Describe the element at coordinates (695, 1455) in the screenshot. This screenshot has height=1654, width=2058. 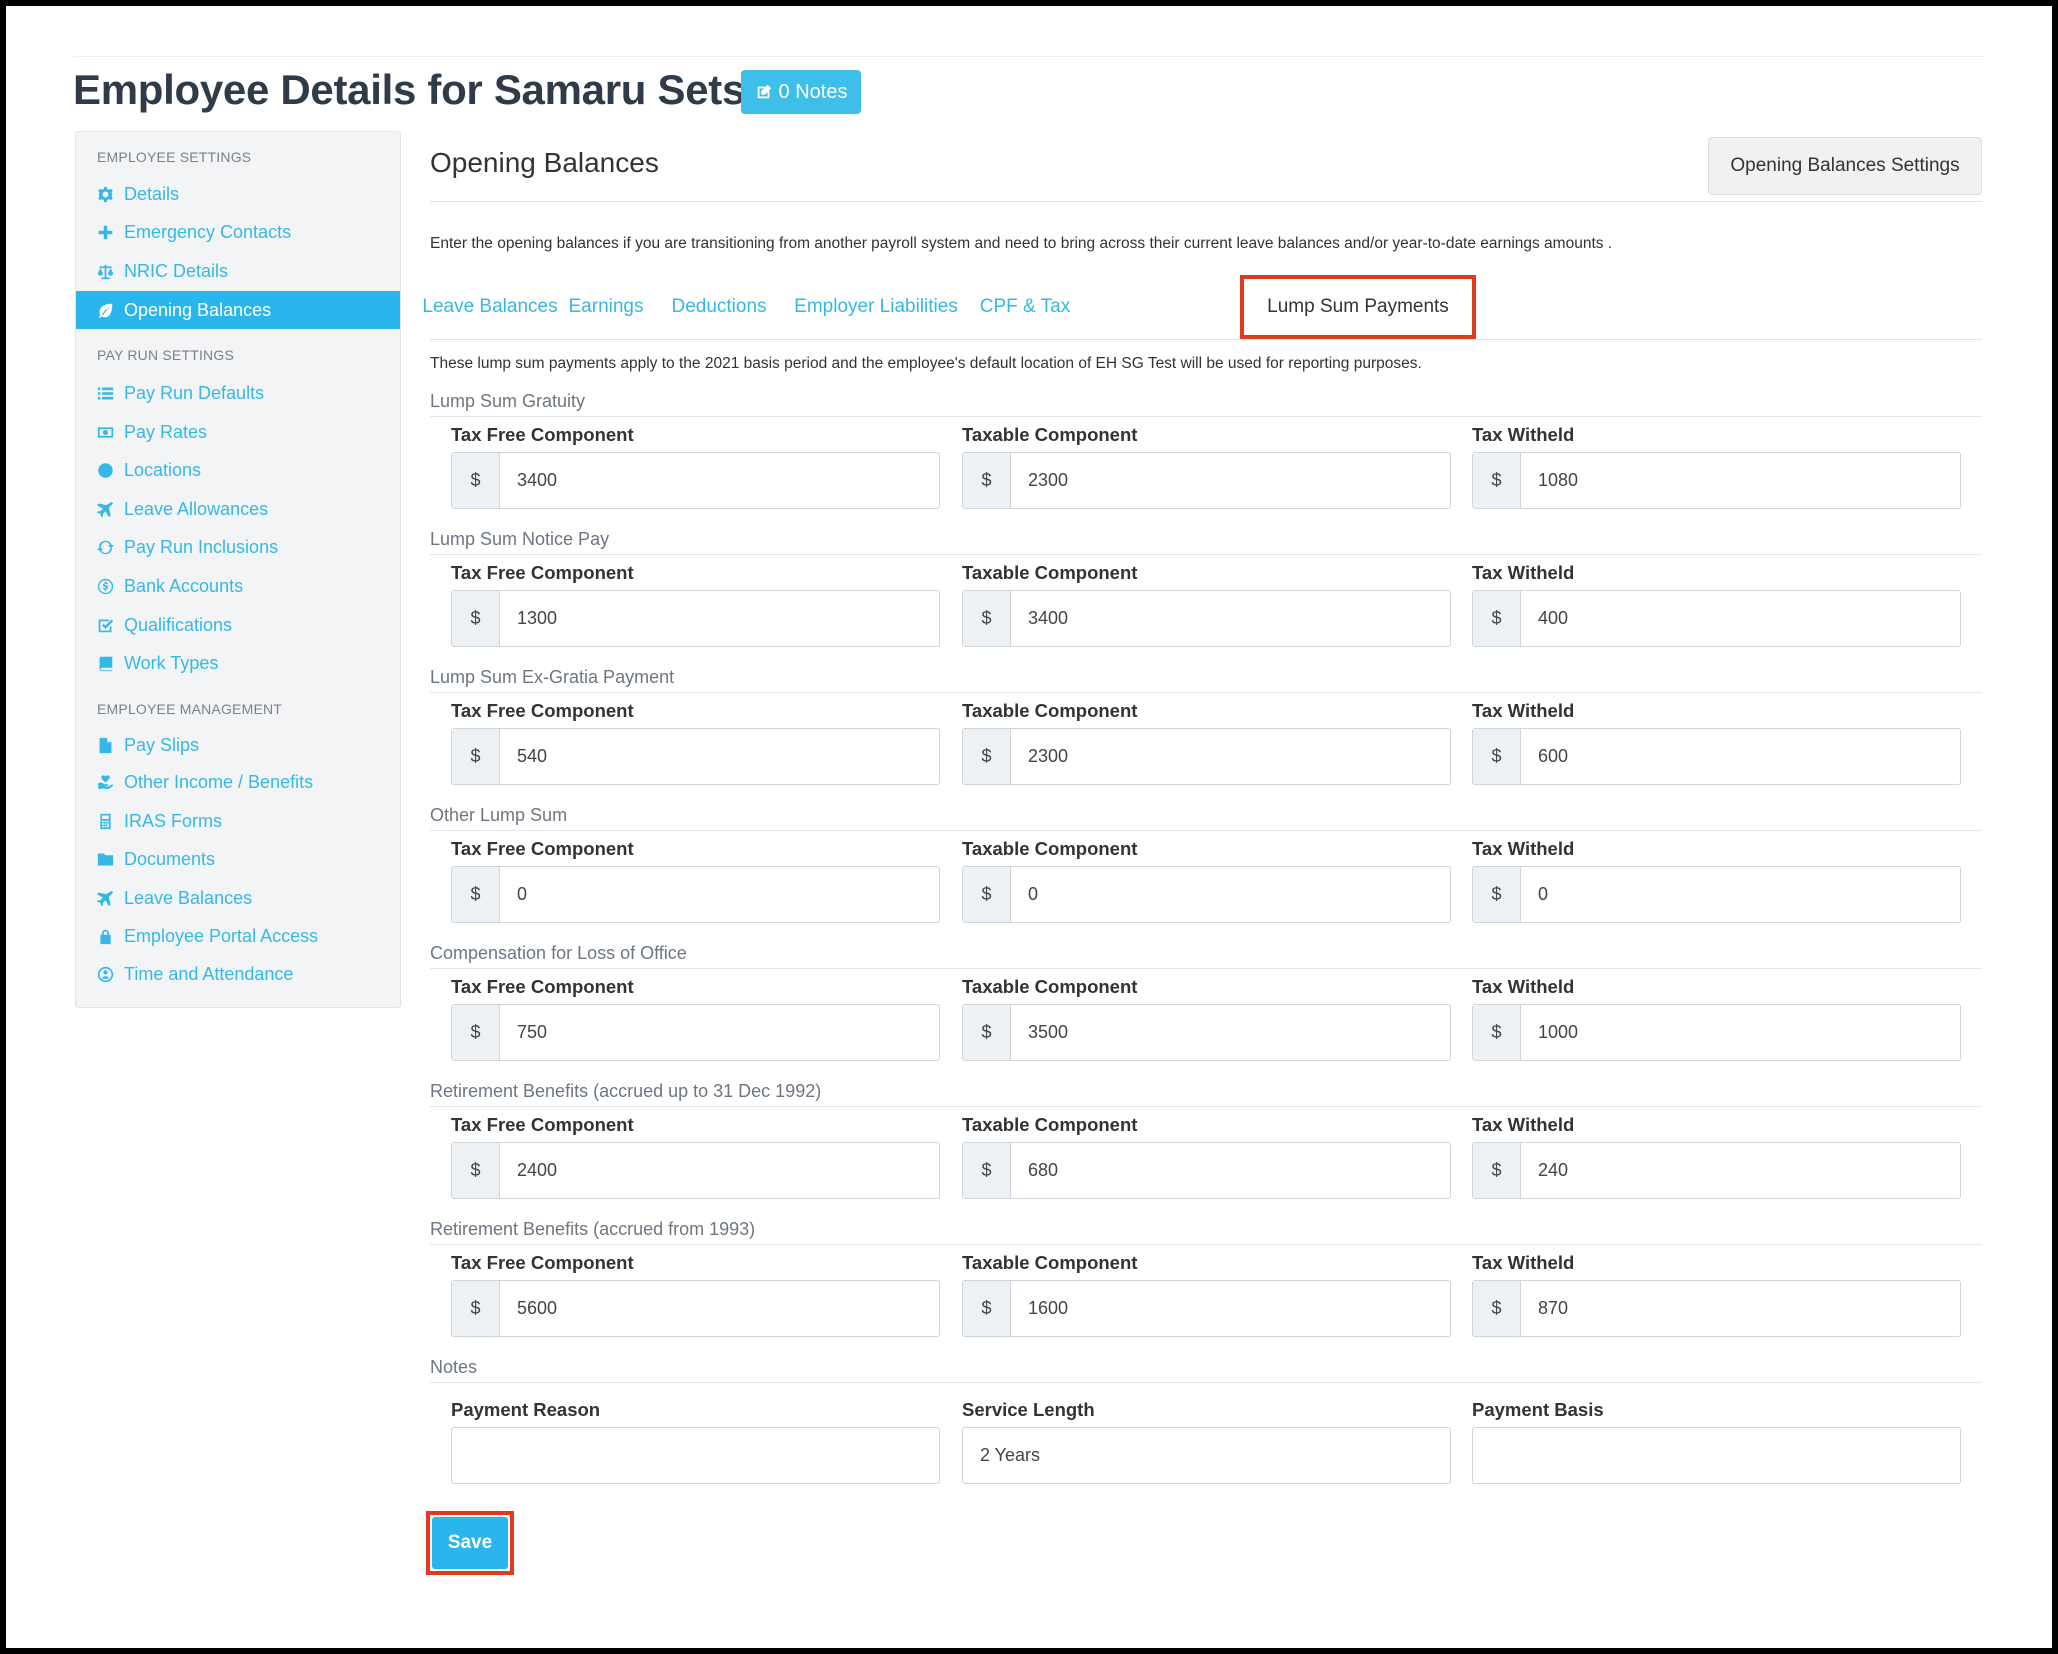
I see `payment-reason-input` at that location.